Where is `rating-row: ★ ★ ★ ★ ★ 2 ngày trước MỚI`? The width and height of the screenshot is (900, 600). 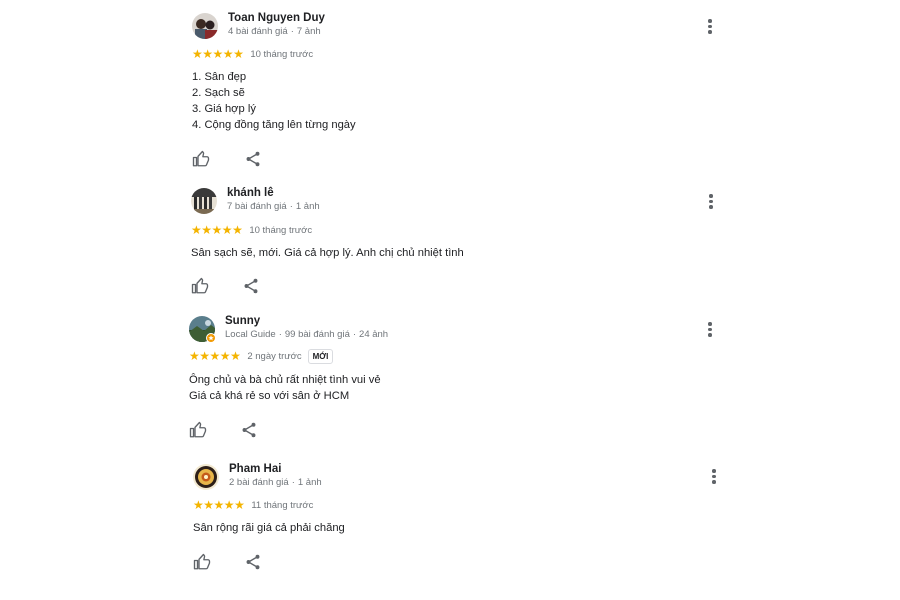
rating-row: ★ ★ ★ ★ ★ 2 ngày trước MỚI is located at coordinates (261, 356).